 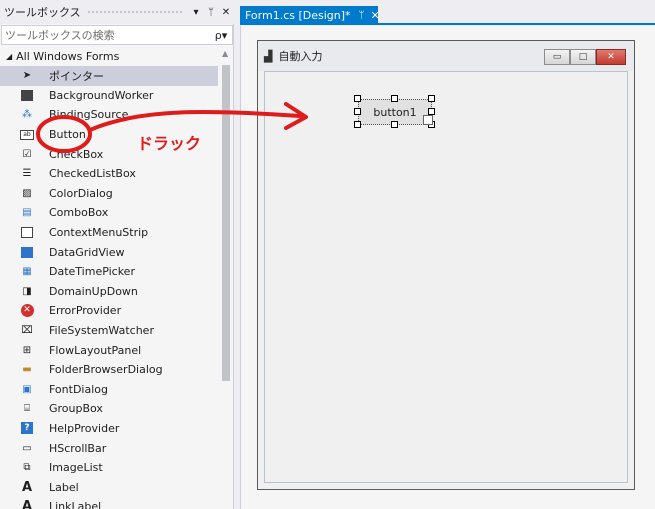 What do you see at coordinates (76, 76) in the screenshot?
I see `item-label: ポインター` at bounding box center [76, 76].